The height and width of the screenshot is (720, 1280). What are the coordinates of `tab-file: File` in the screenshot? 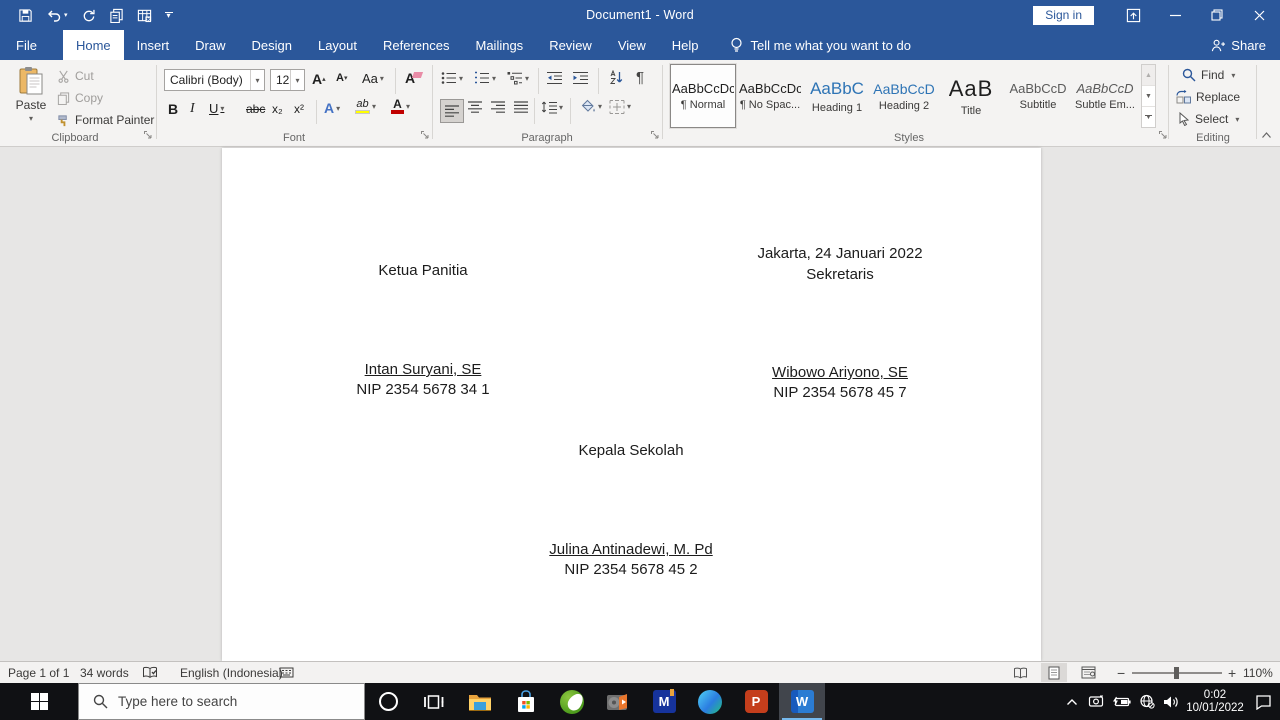 It's located at (26, 45).